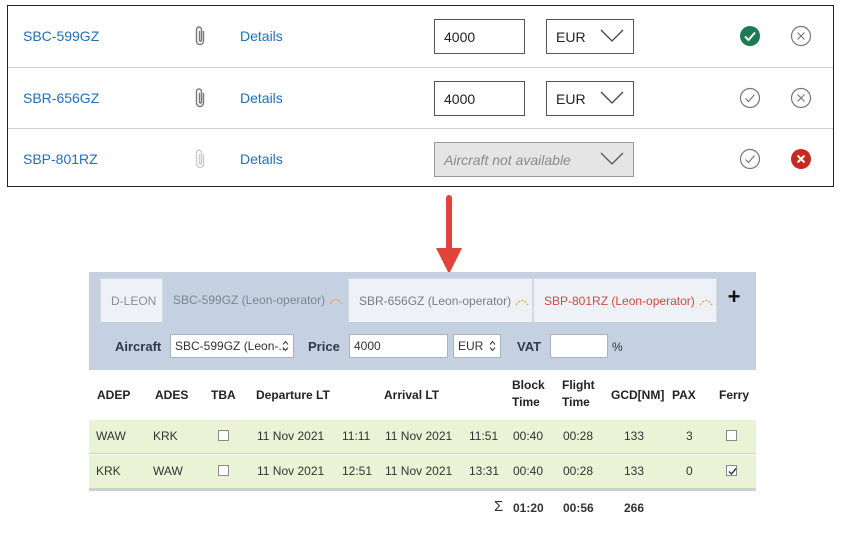 The image size is (842, 533). I want to click on column-header-gcd: GCD[NM], so click(638, 395).